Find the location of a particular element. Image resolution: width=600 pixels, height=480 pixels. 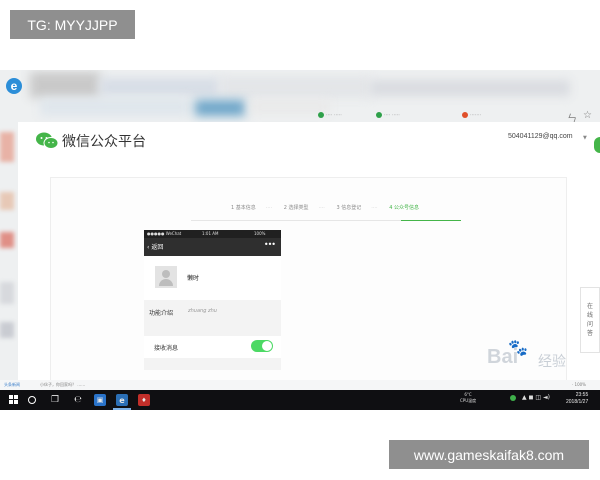

tray-weather: 6°C CPU温度 is located at coordinates (468, 398).